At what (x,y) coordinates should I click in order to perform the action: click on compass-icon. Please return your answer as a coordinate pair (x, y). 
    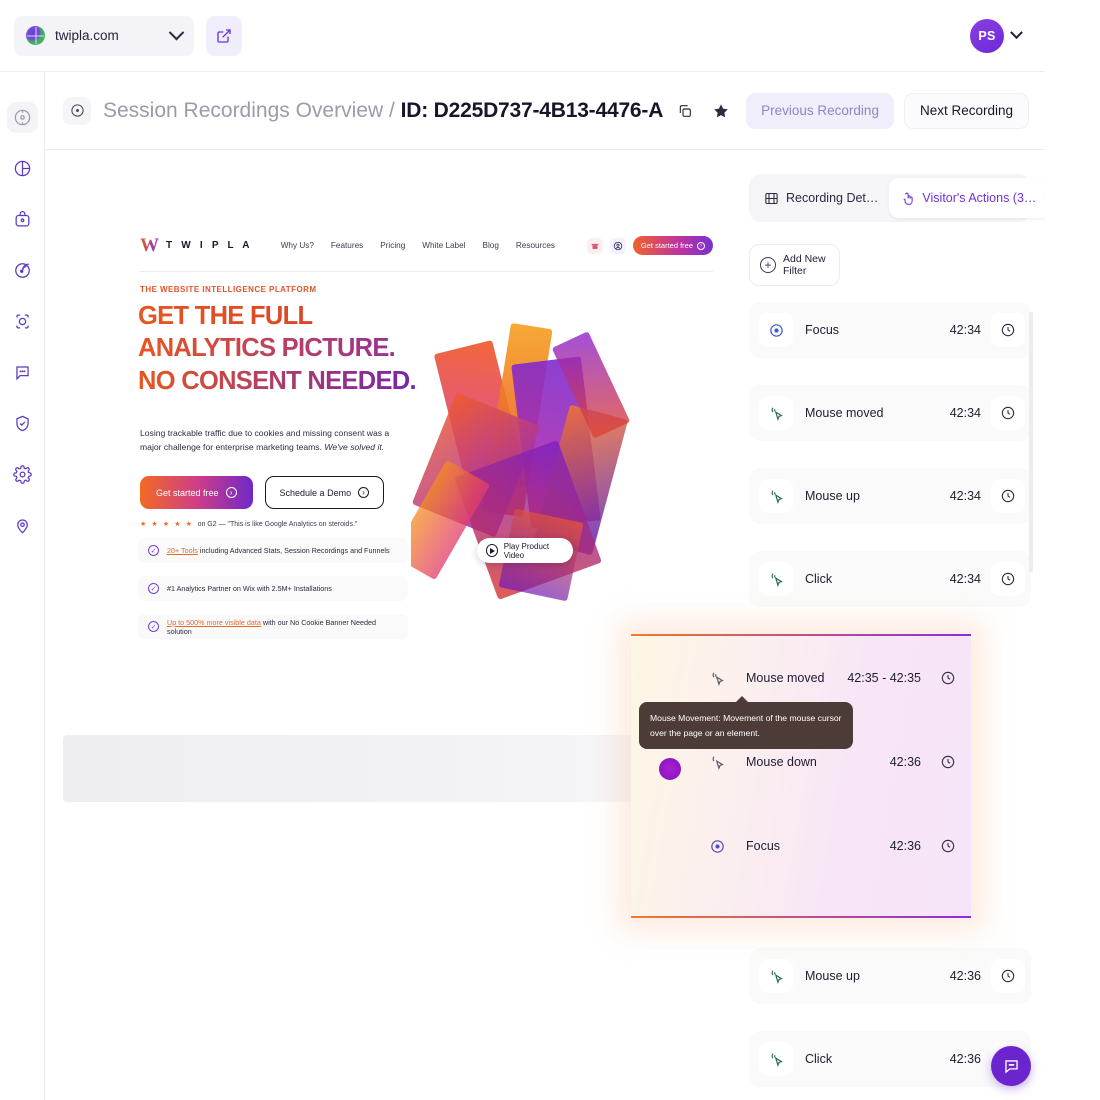
    Looking at the image, I should click on (22, 117).